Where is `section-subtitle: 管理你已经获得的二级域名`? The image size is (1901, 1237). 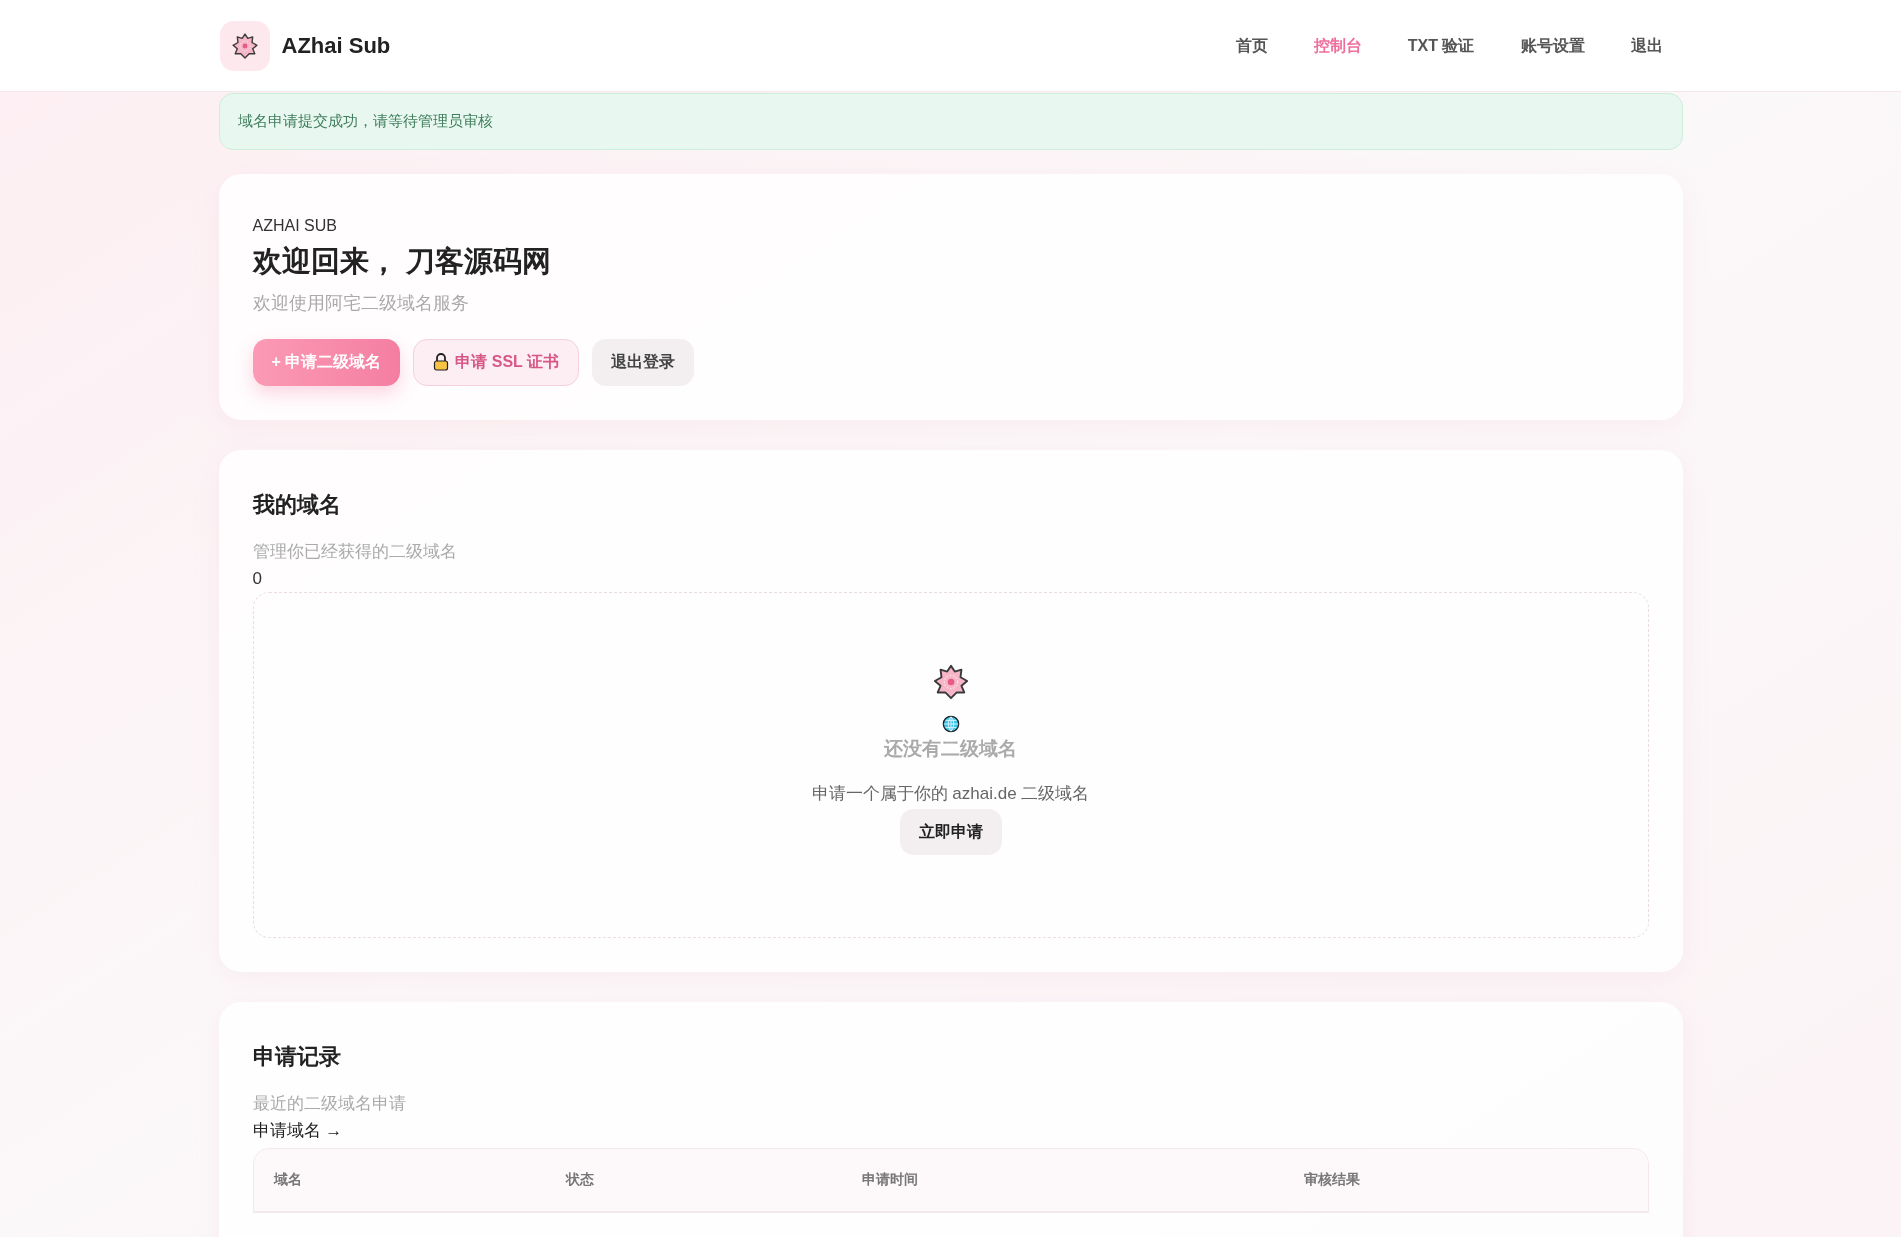 section-subtitle: 管理你已经获得的二级域名 is located at coordinates (355, 551).